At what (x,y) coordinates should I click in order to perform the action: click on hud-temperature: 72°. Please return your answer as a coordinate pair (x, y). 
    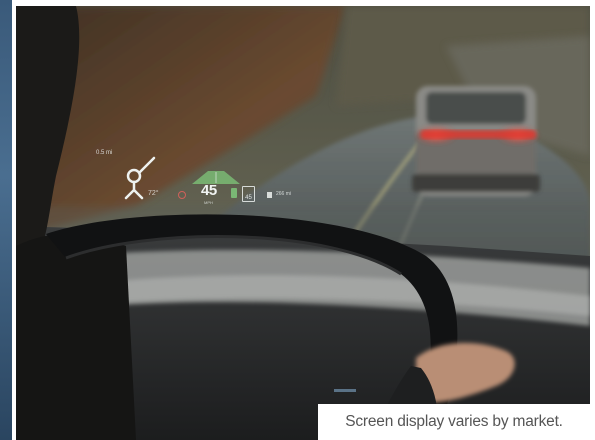
    Looking at the image, I should click on (153, 193).